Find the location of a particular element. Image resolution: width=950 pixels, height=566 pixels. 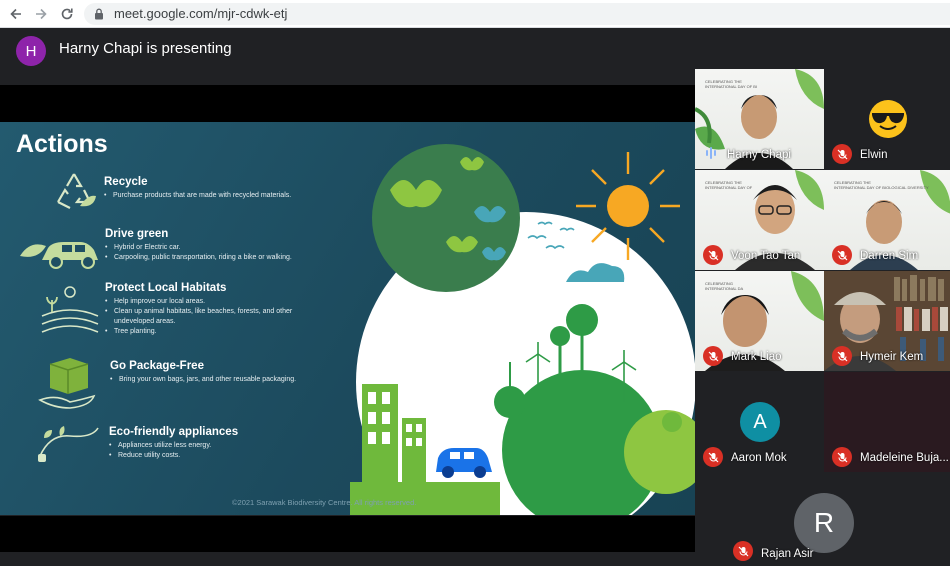

participant-name: Hymeir Kem is located at coordinates (892, 357).